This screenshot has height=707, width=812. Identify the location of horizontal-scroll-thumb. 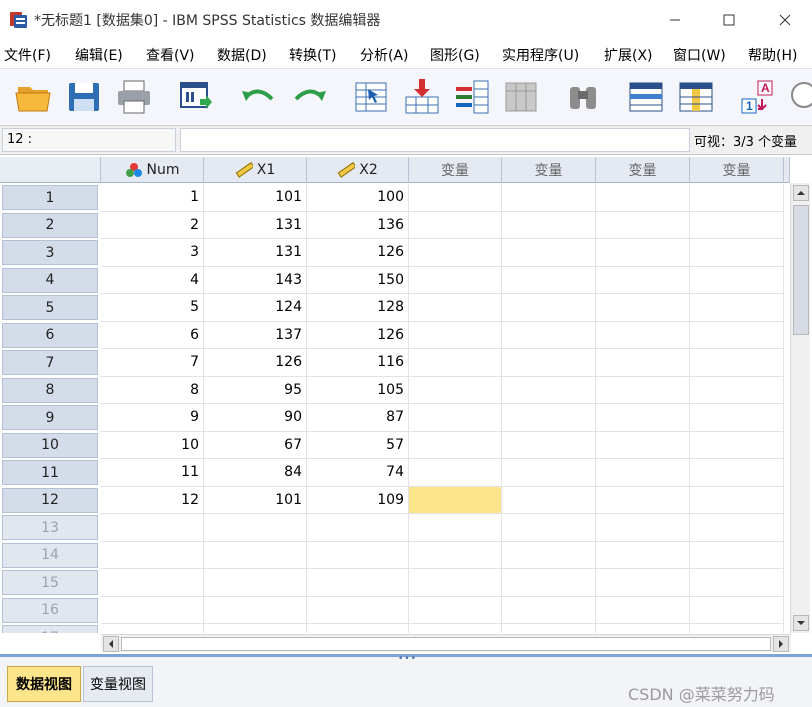
(446, 644).